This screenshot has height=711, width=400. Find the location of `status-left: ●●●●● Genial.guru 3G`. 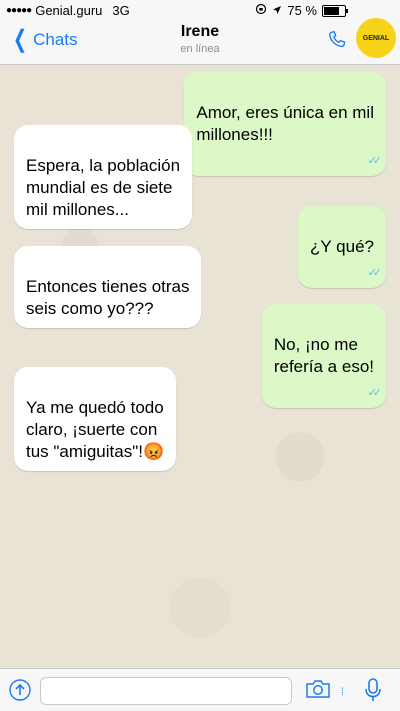

status-left: ●●●●● Genial.guru 3G is located at coordinates (68, 10).